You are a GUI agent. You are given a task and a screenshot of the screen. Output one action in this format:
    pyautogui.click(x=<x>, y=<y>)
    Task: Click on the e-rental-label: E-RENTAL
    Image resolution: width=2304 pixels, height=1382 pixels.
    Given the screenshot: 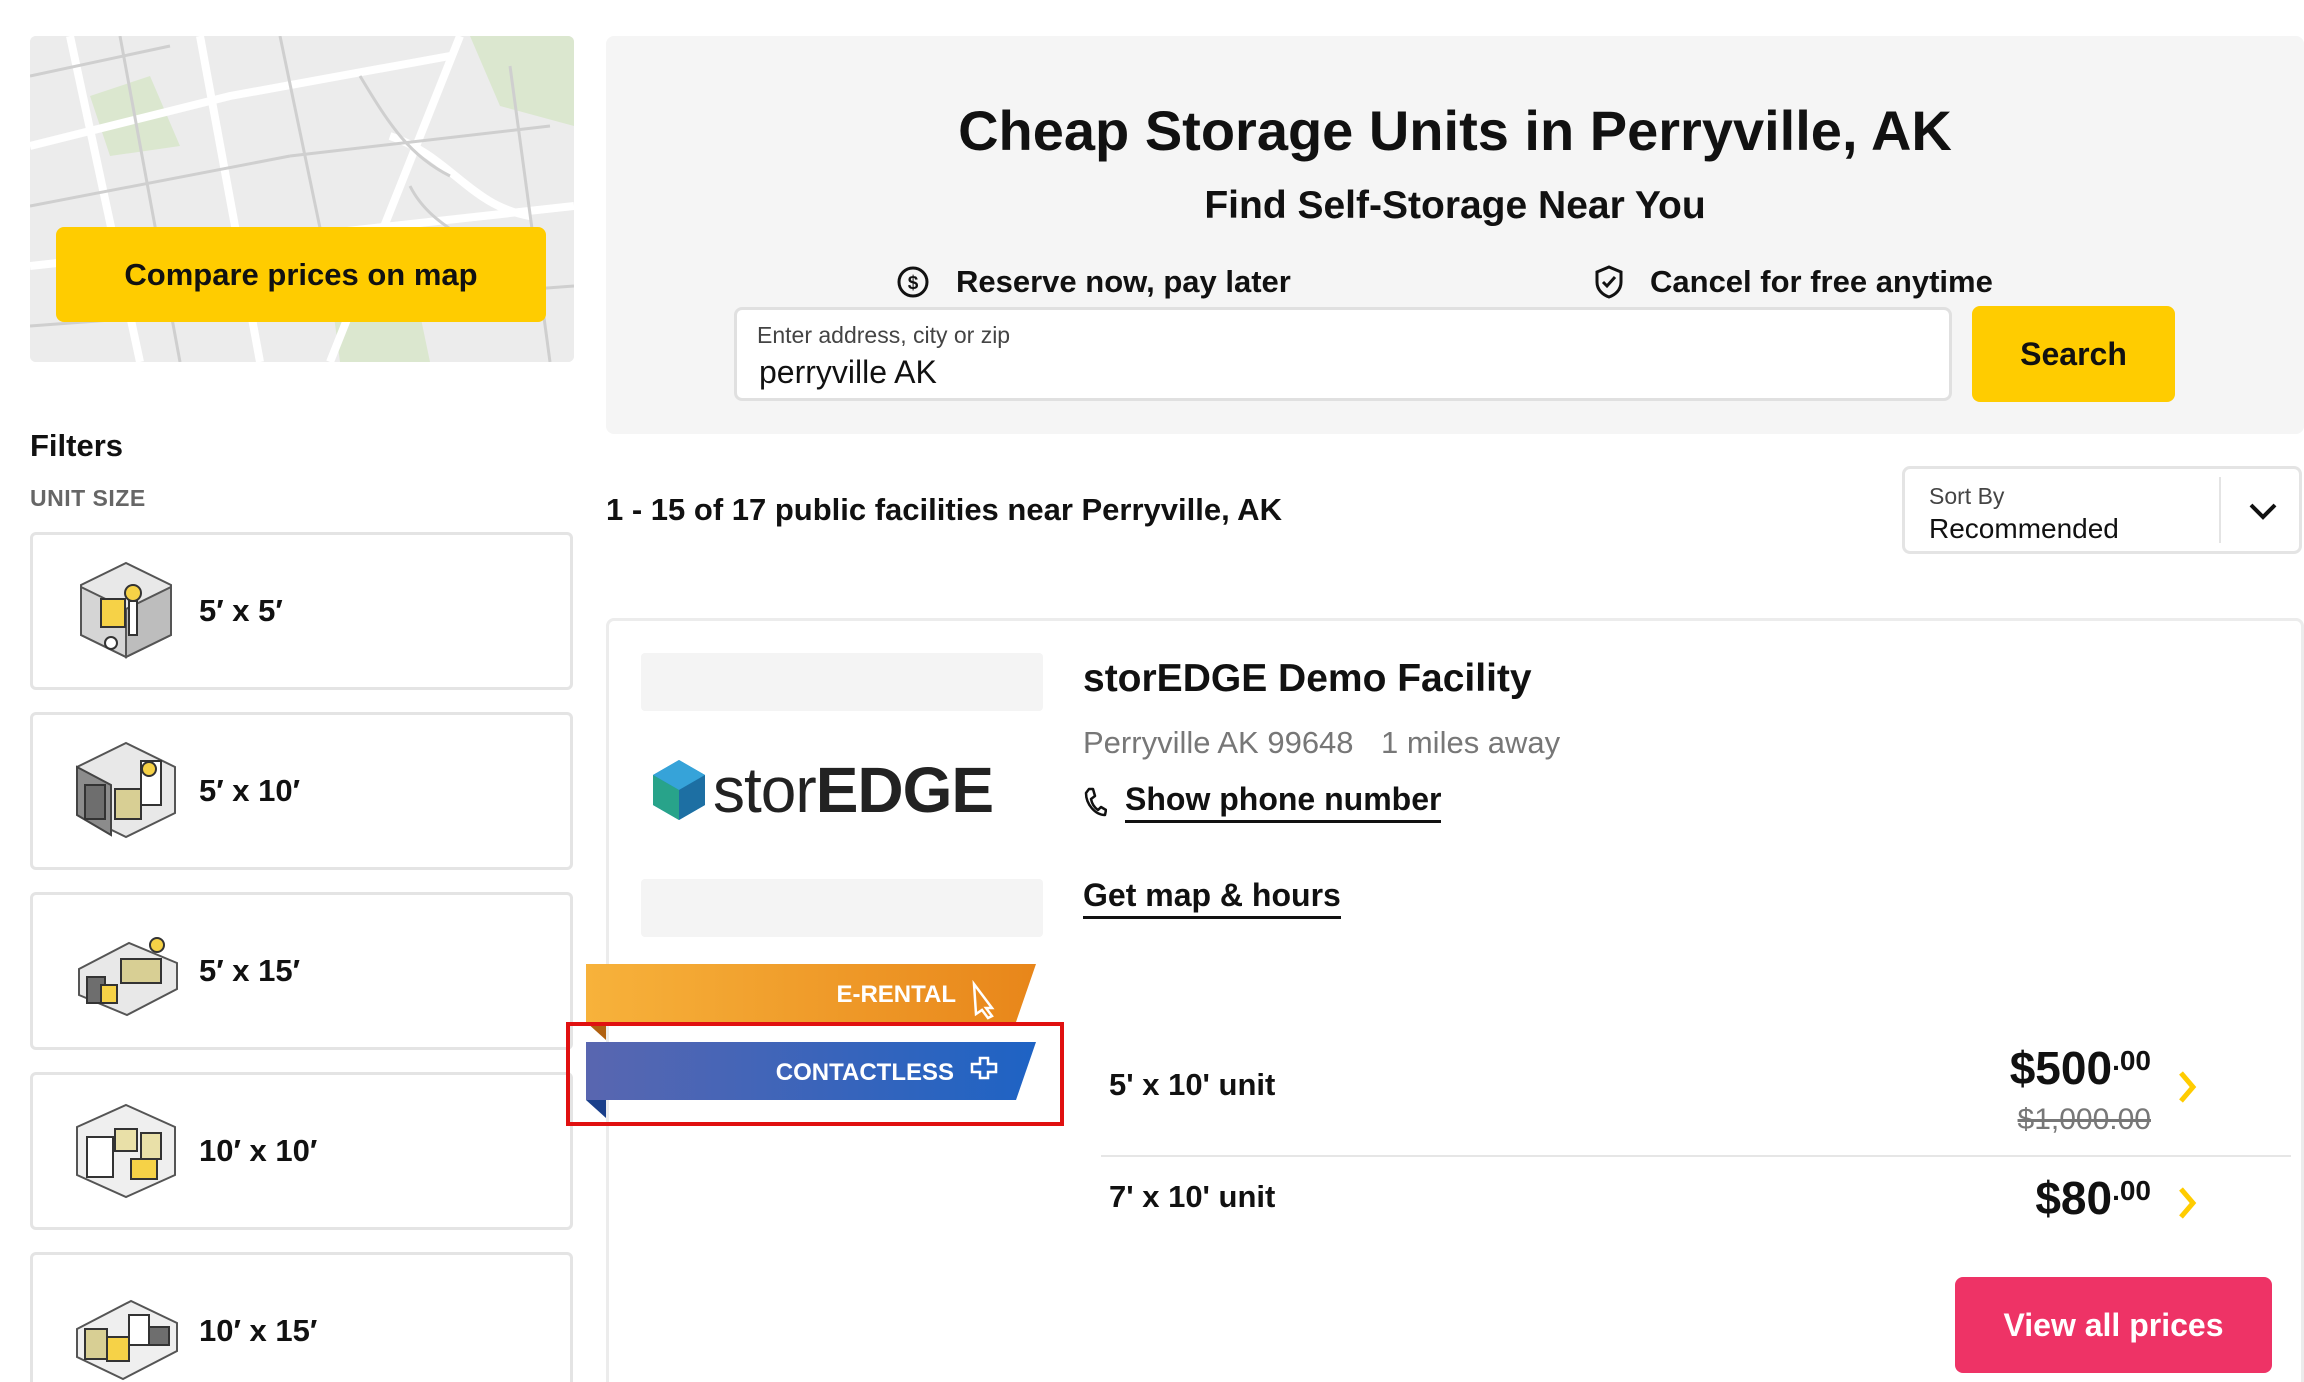 What is the action you would take?
    pyautogui.click(x=896, y=994)
    